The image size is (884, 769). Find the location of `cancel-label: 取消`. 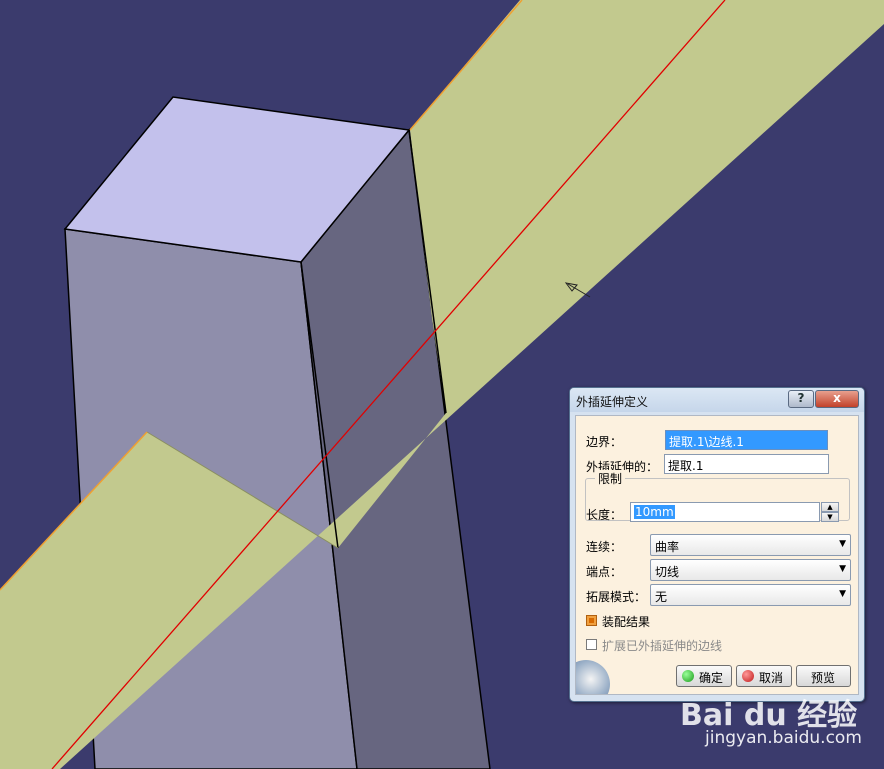

cancel-label: 取消 is located at coordinates (771, 678).